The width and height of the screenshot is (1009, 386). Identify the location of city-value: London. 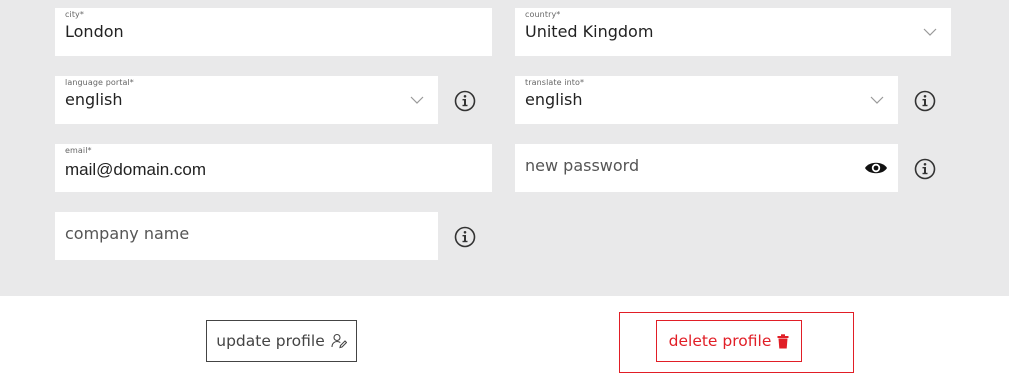
(94, 31).